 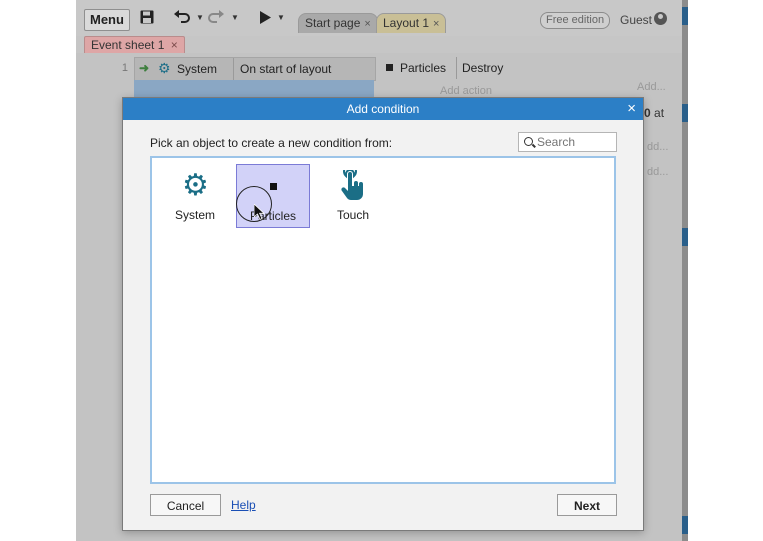 I want to click on action-text: Destroy, so click(x=483, y=68).